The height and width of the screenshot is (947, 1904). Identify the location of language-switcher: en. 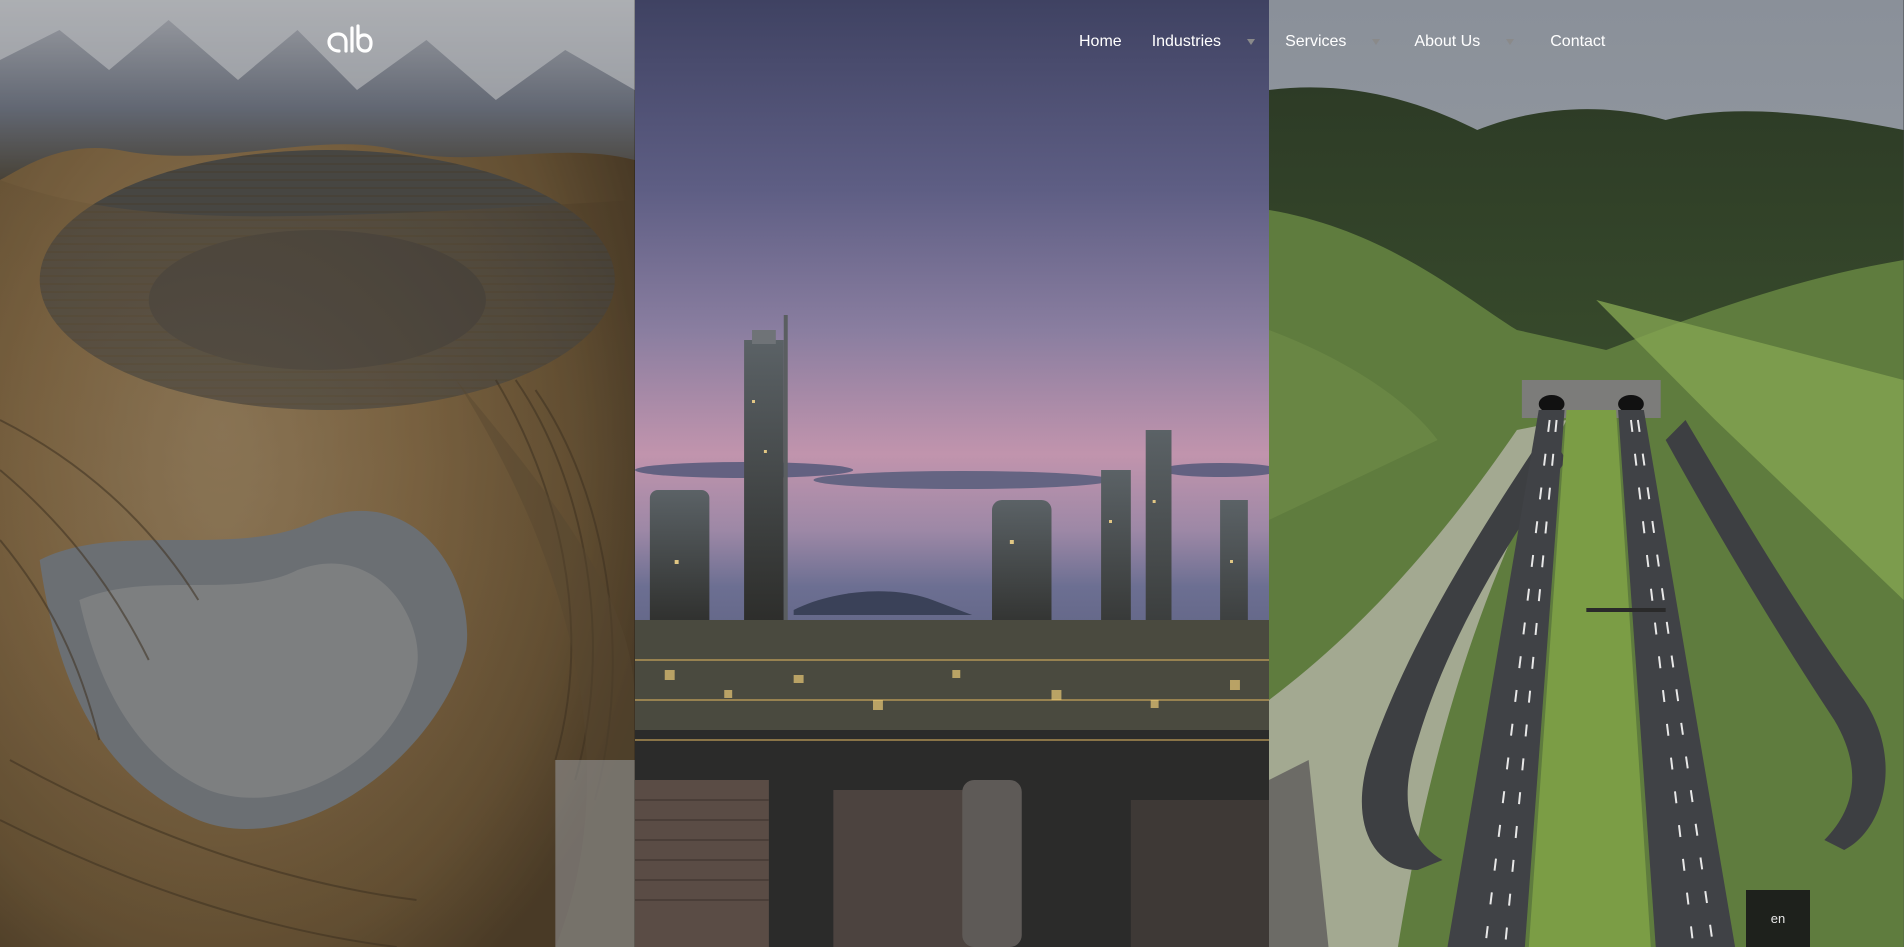
(1778, 918).